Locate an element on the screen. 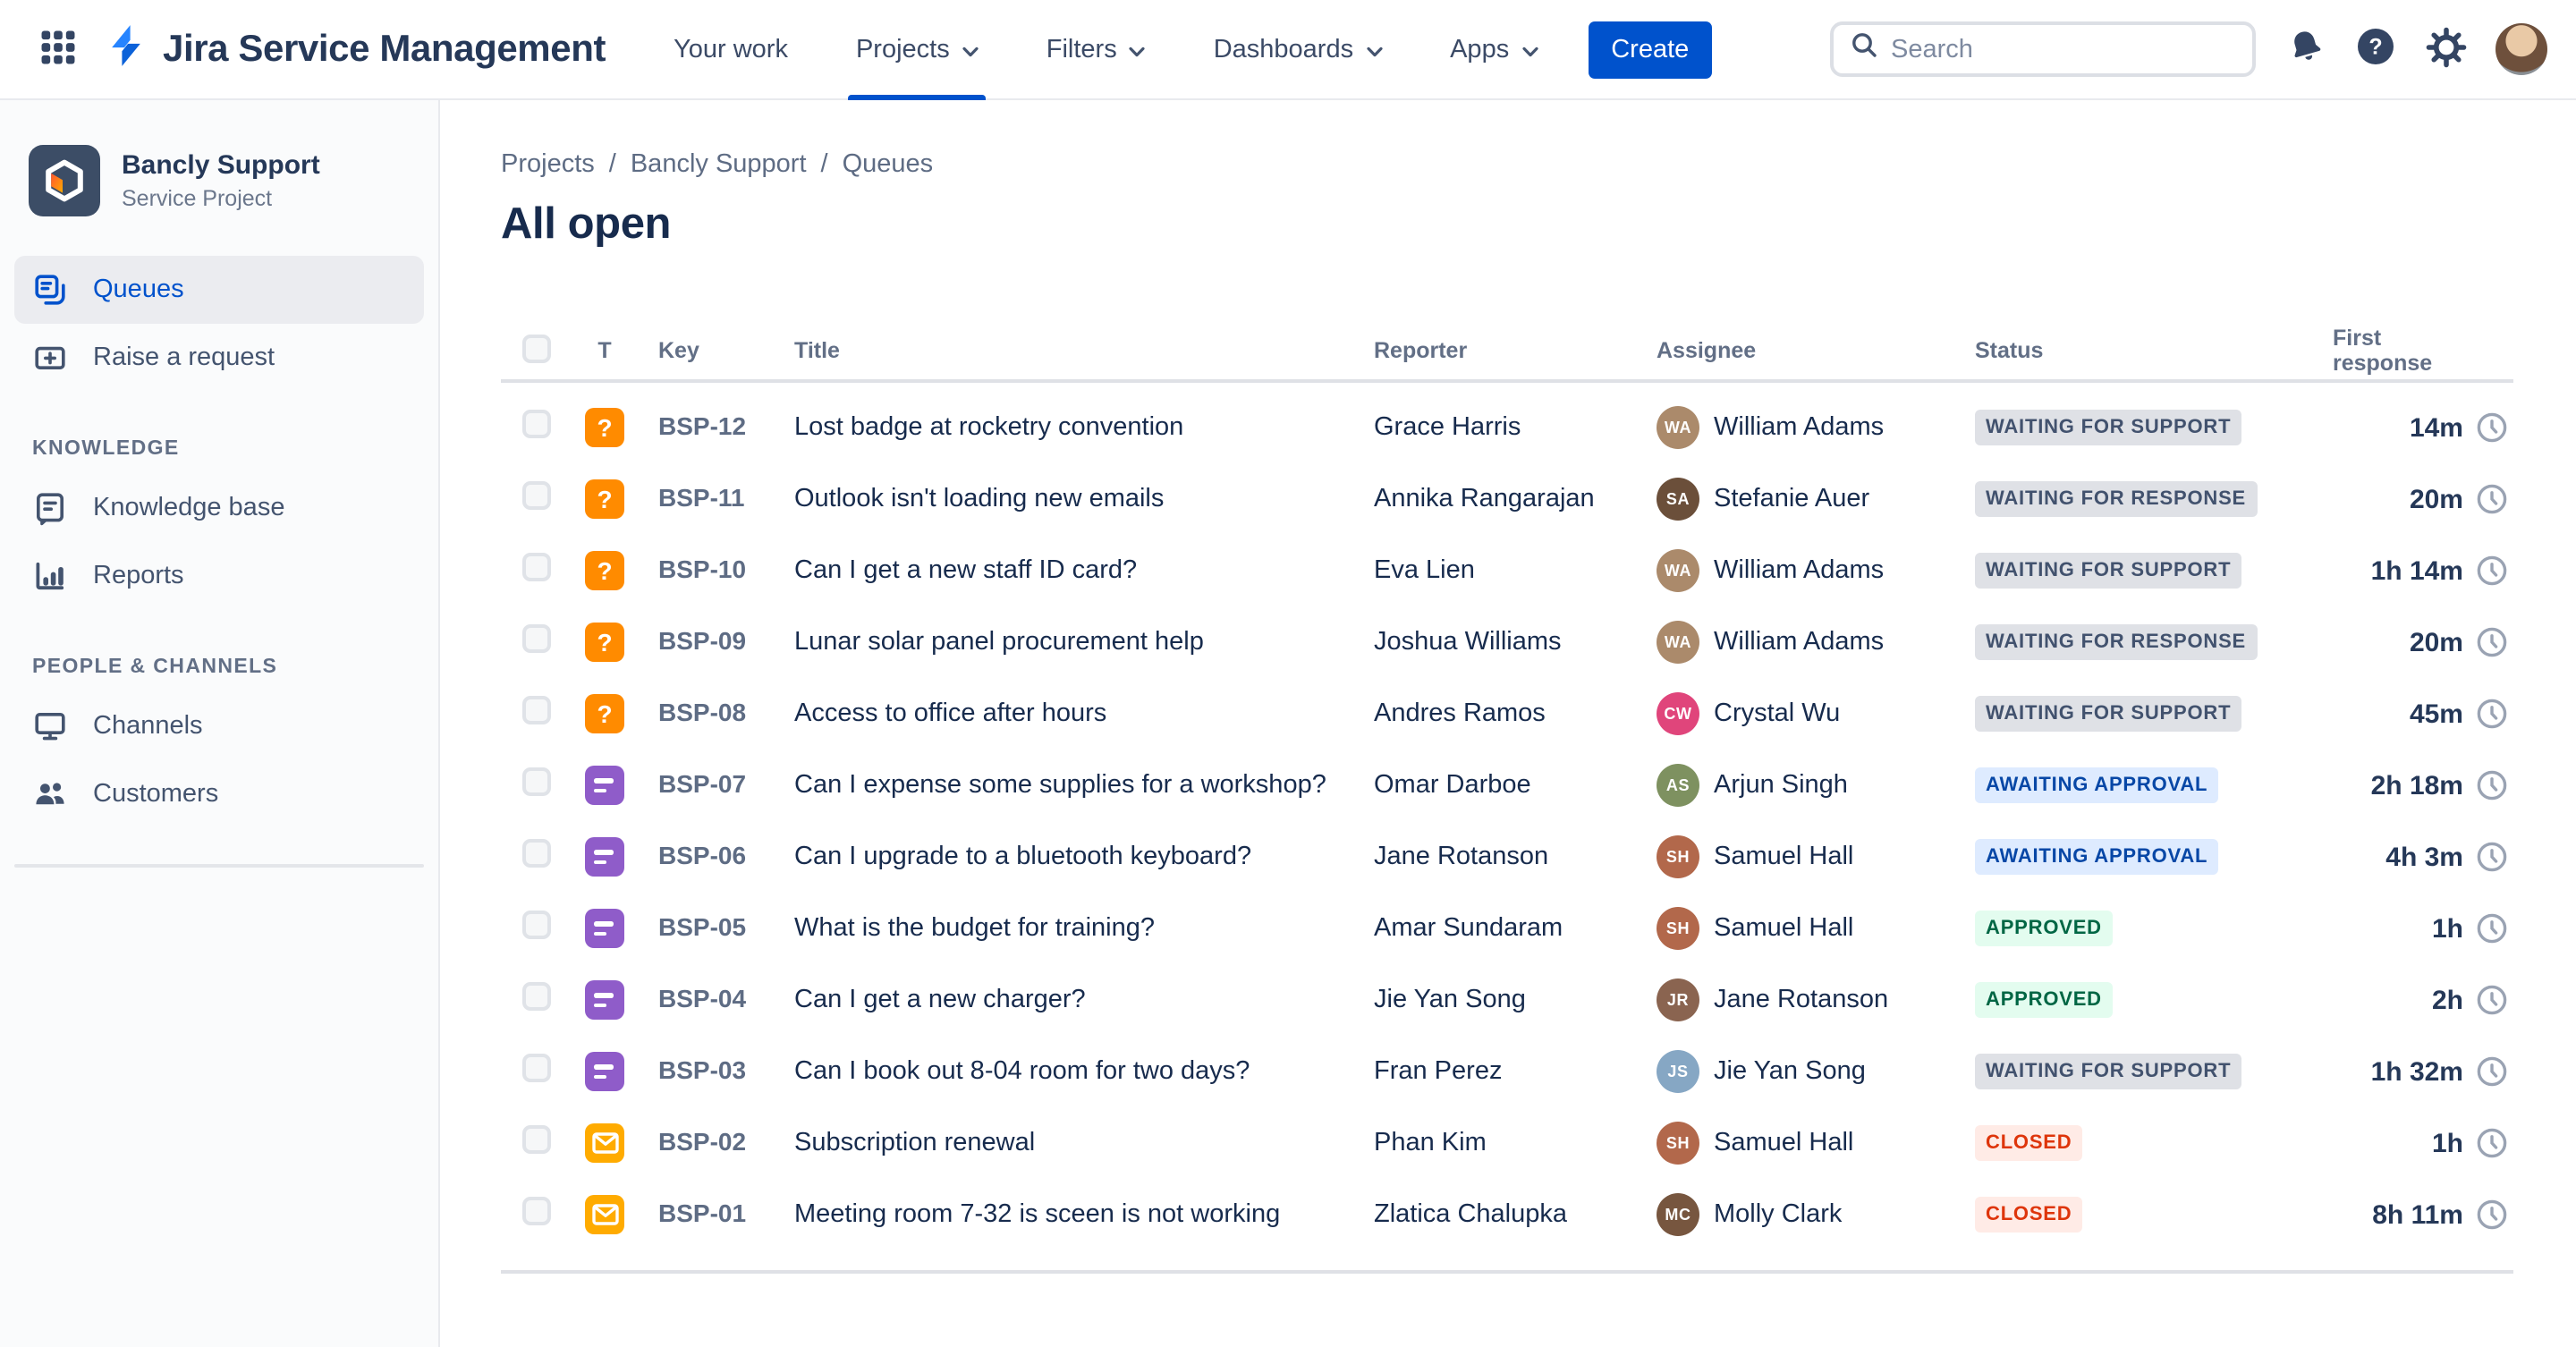 This screenshot has width=2576, height=1347. app-switcher-button is located at coordinates (57, 49).